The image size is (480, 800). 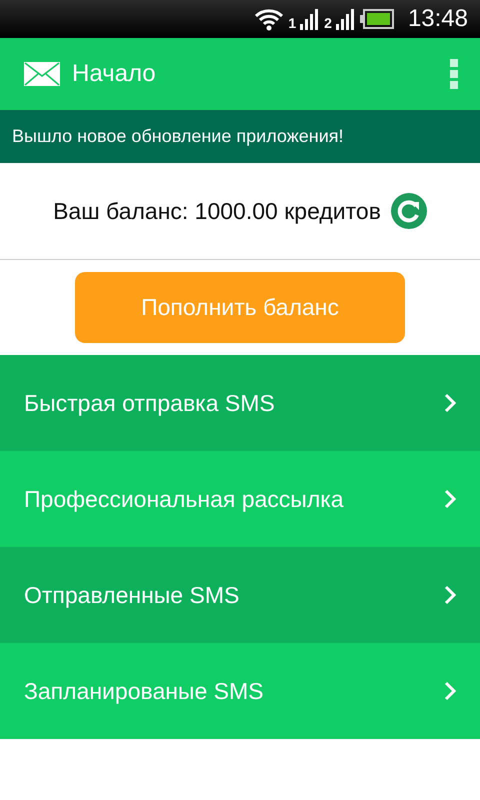 What do you see at coordinates (178, 136) in the screenshot?
I see `update-notice: Вышло новое обновление приложения!` at bounding box center [178, 136].